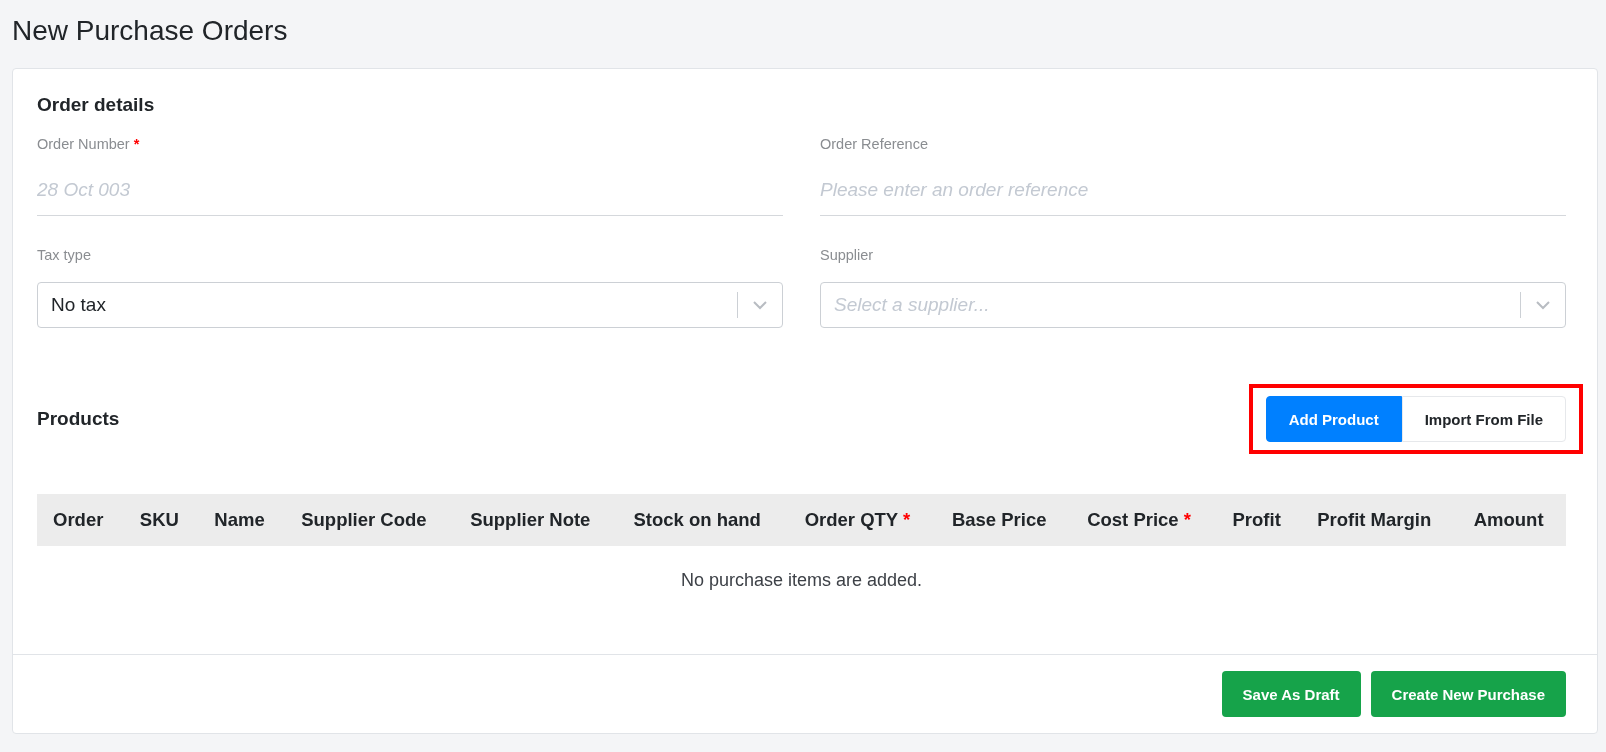 This screenshot has width=1606, height=752. What do you see at coordinates (364, 519) in the screenshot?
I see `column-header: Supplier Code` at bounding box center [364, 519].